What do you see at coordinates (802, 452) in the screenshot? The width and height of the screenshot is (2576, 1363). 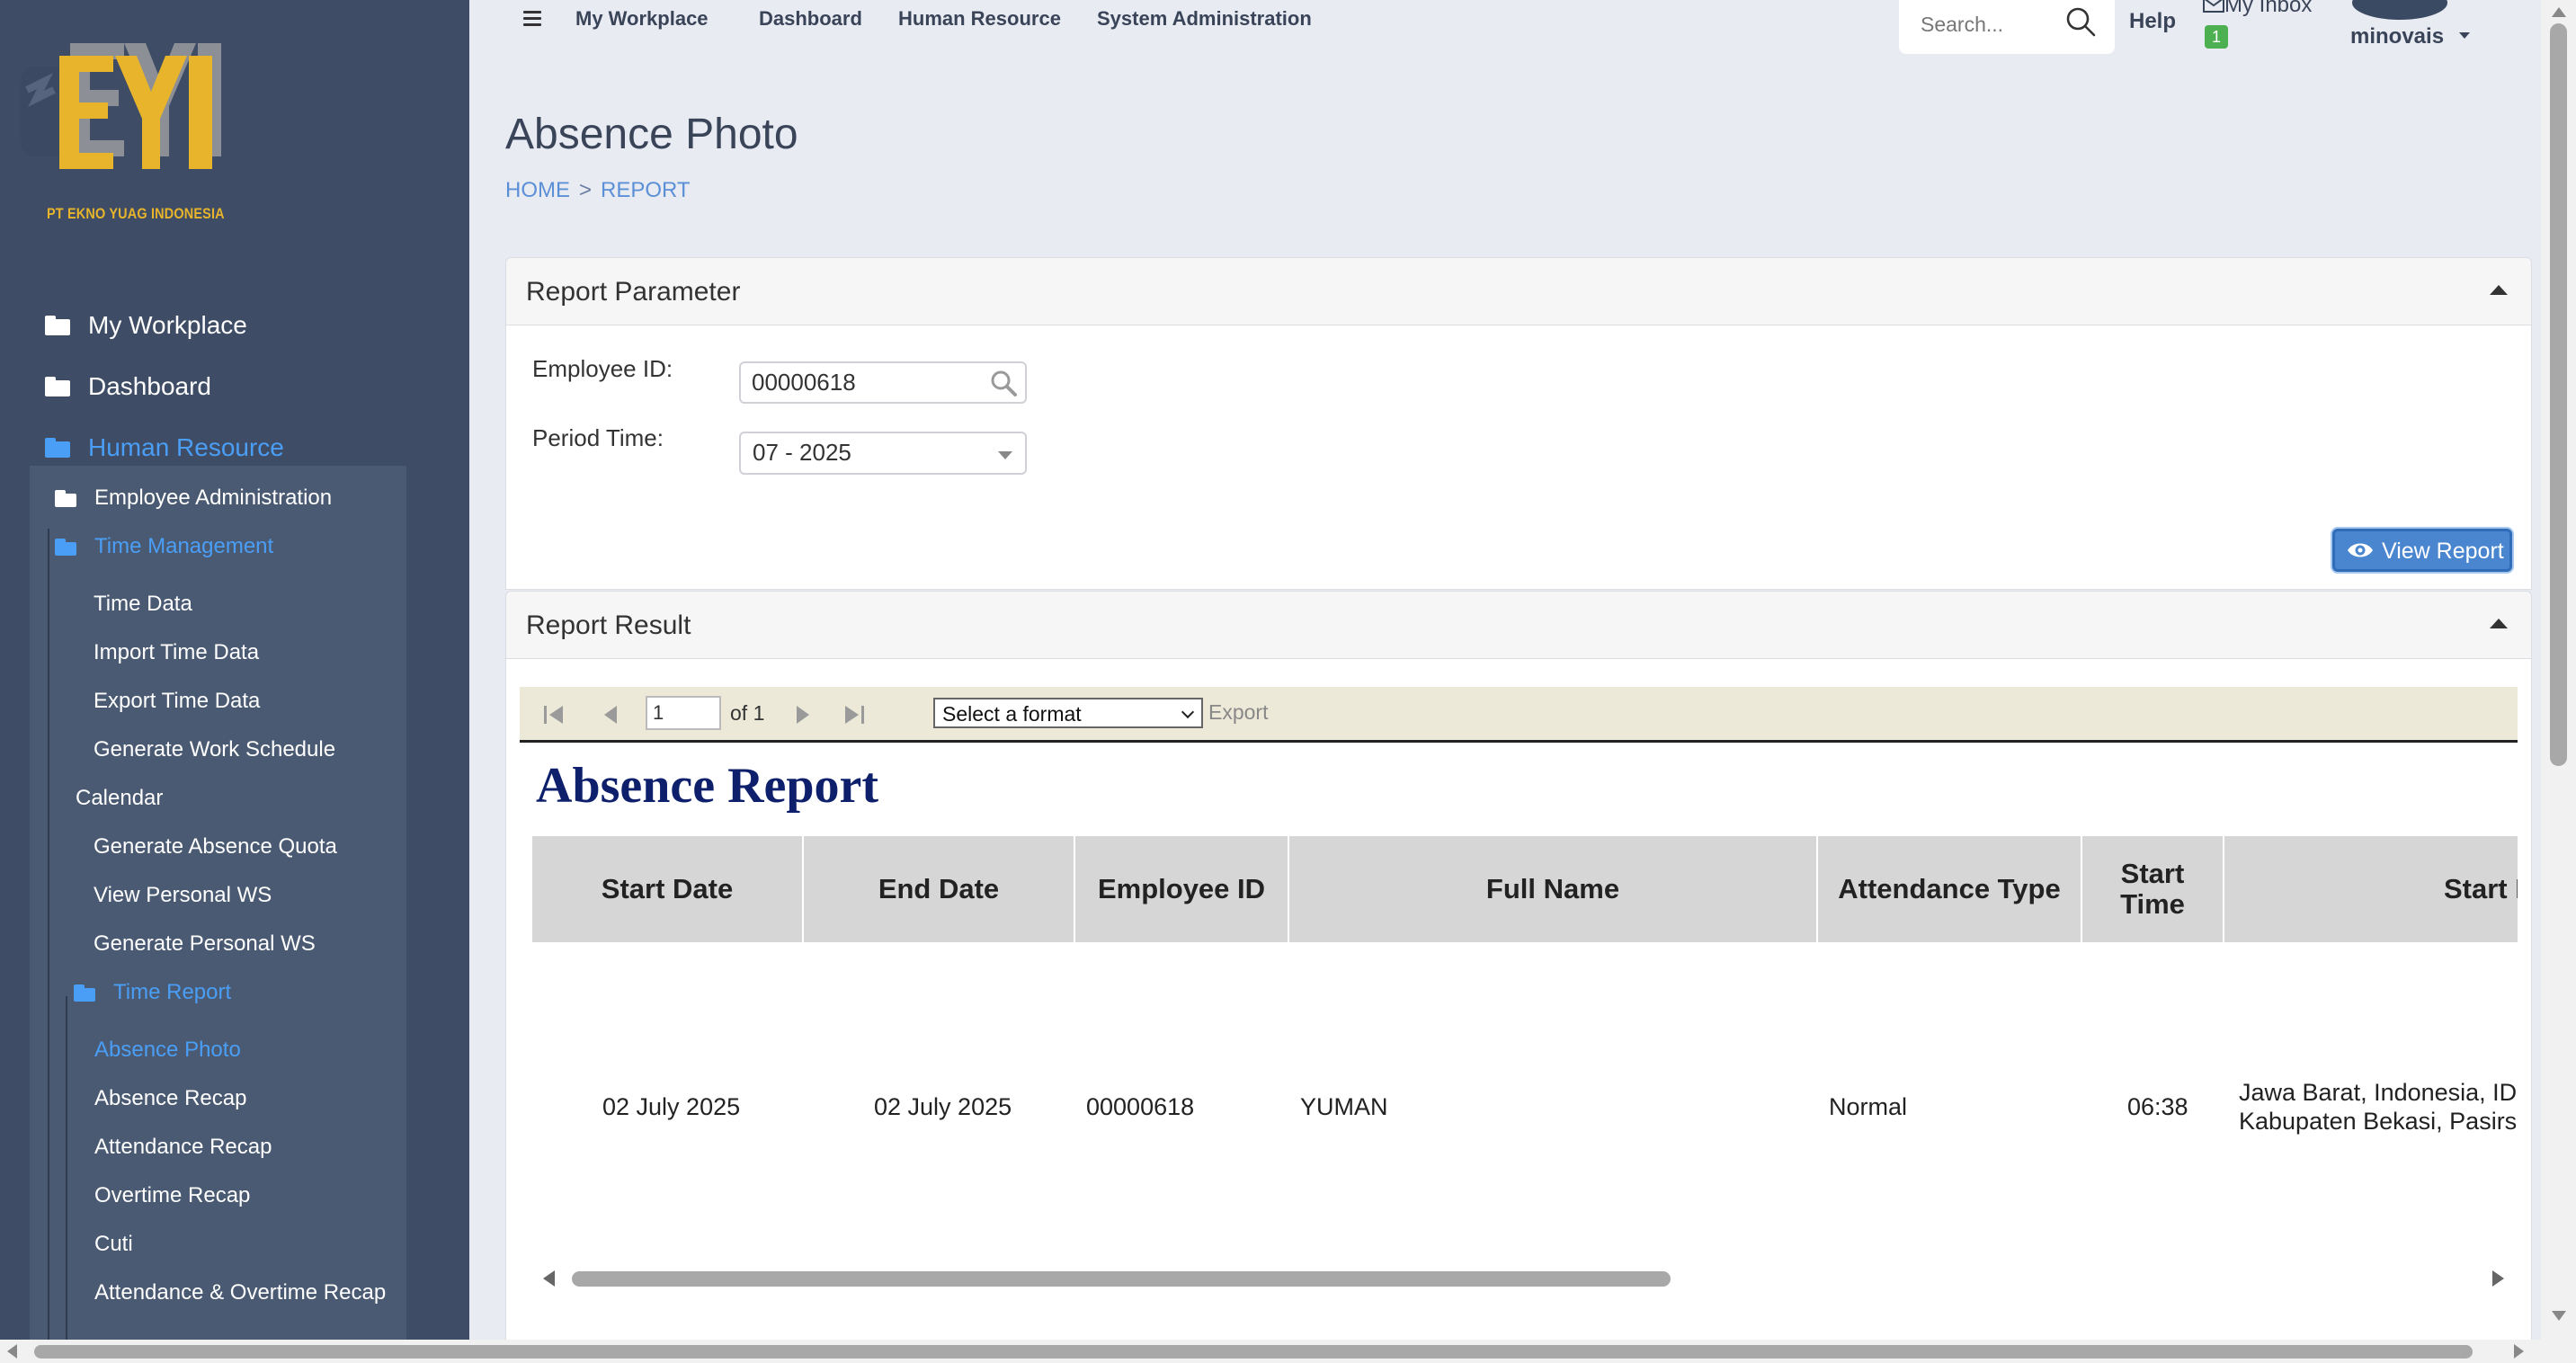 I see `period-time-value: 07 - 2025` at bounding box center [802, 452].